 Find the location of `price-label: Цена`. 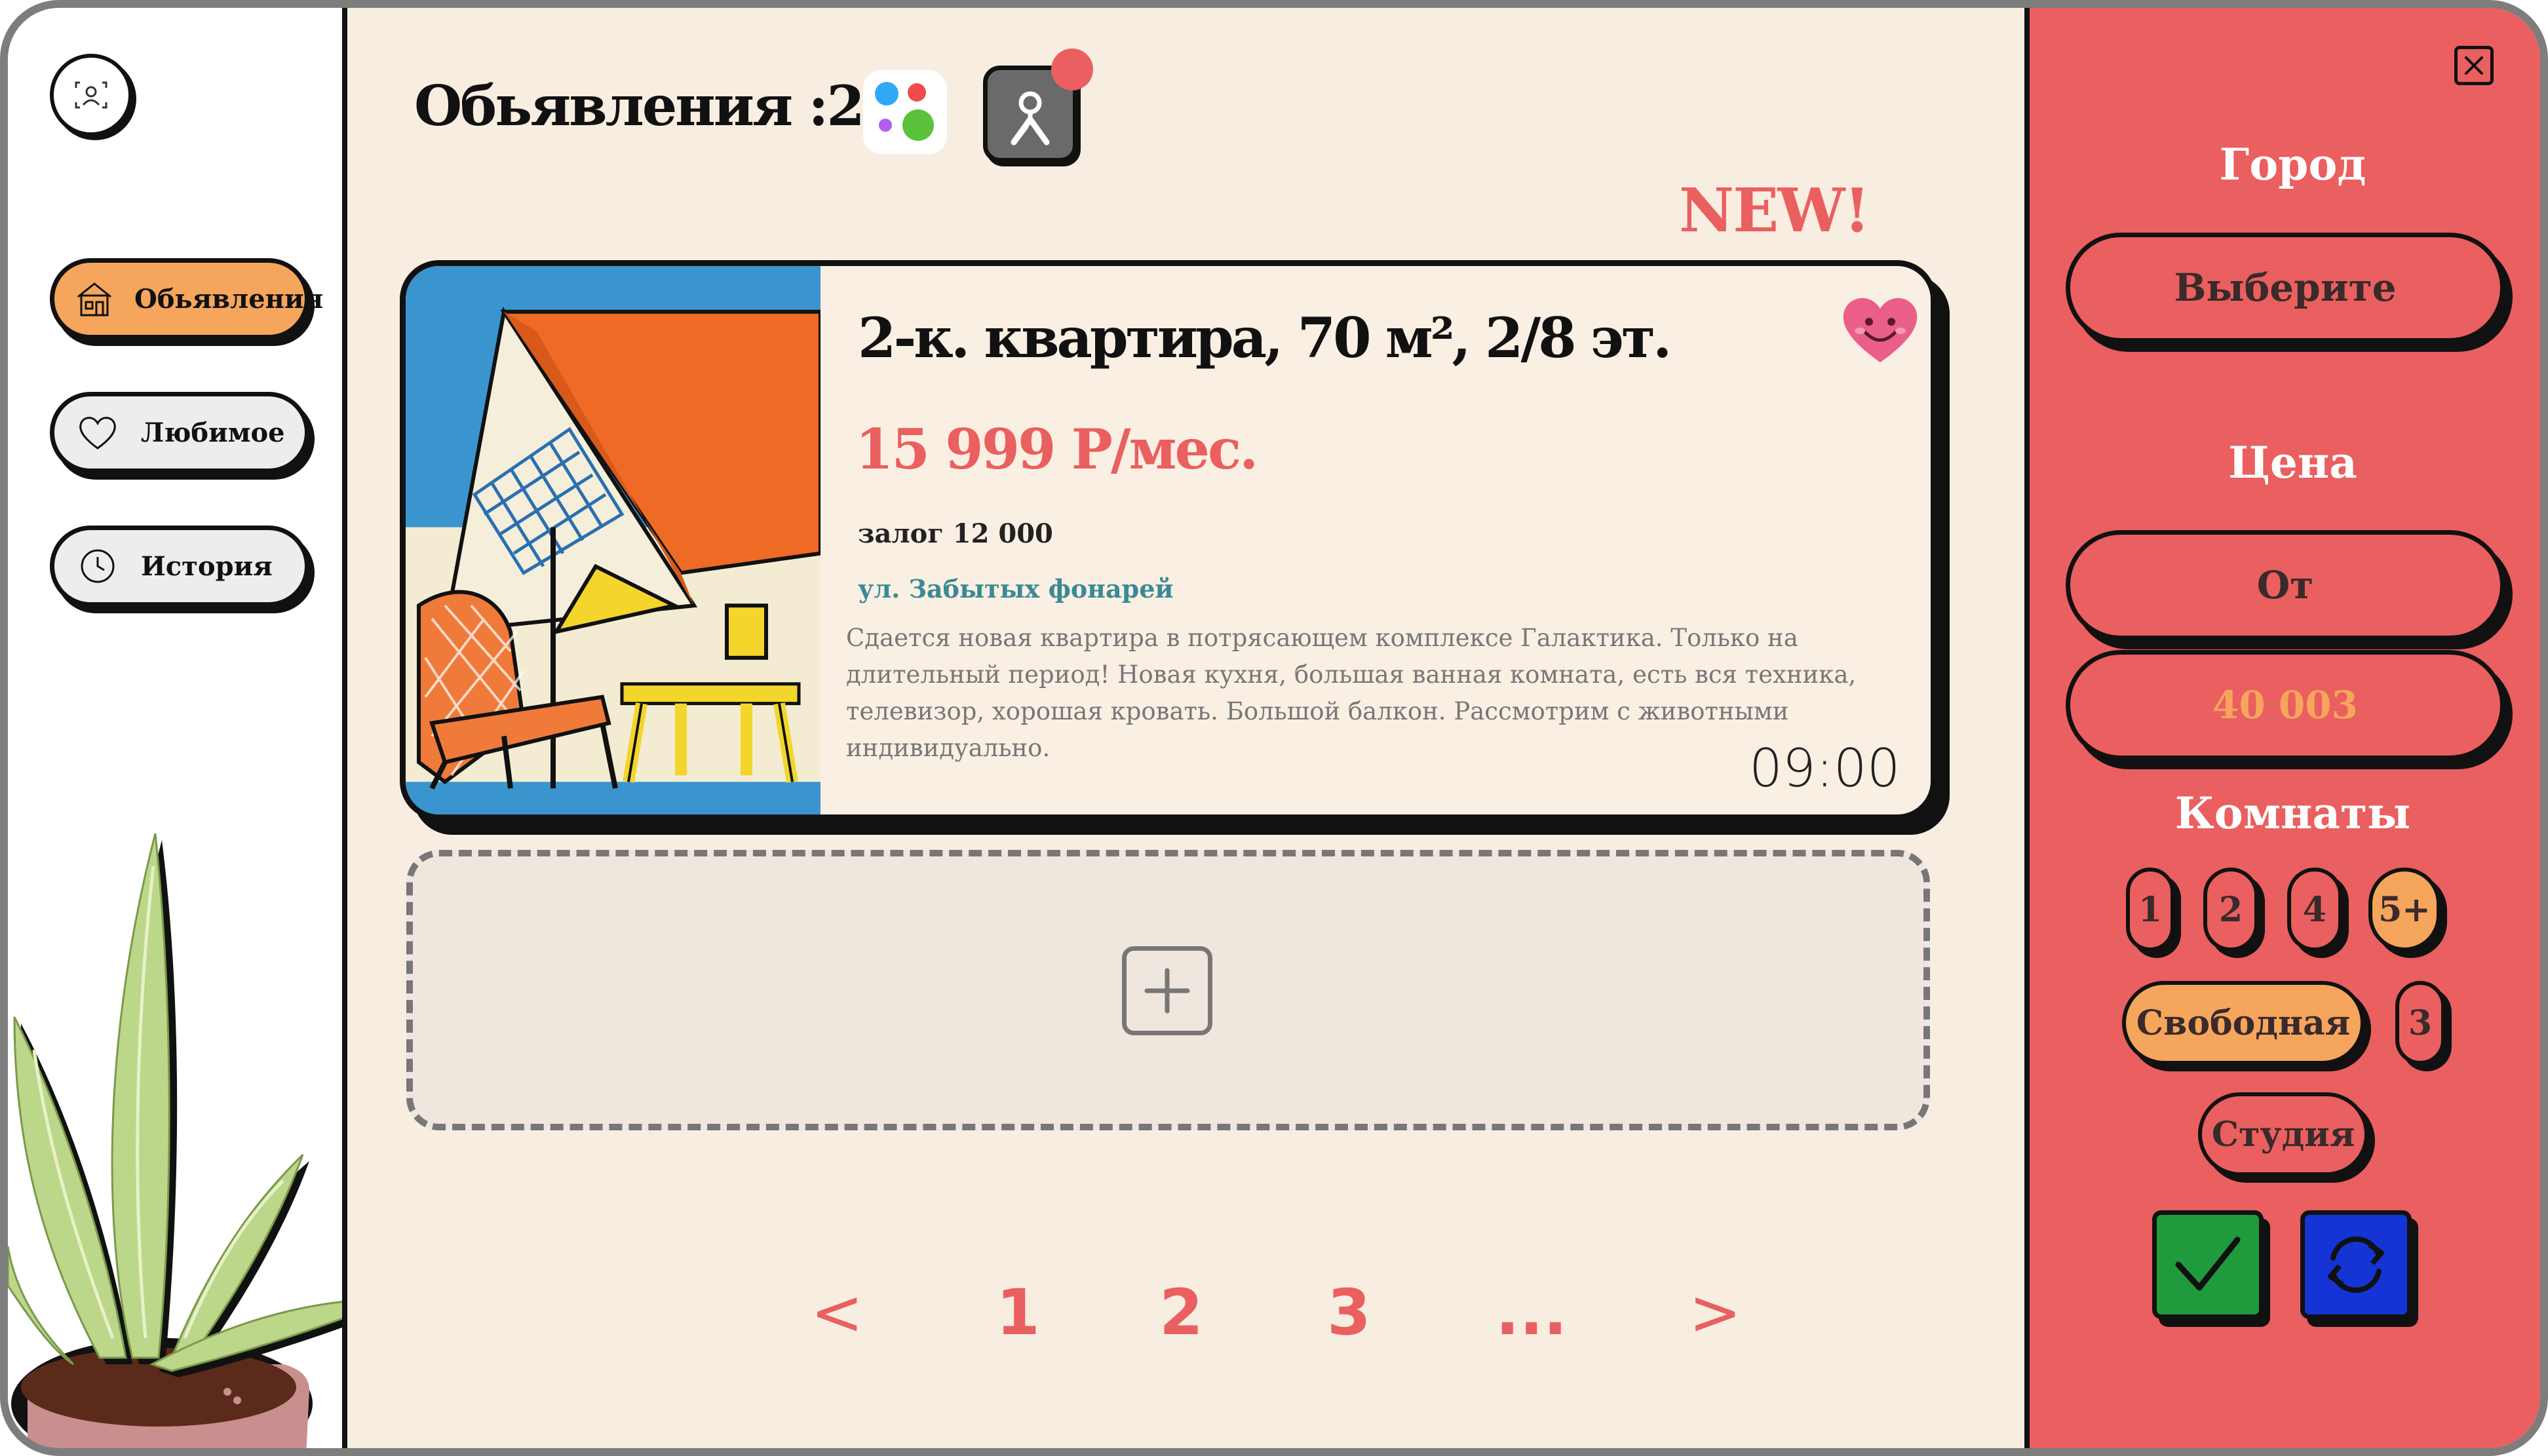

price-label: Цена is located at coordinates (2292, 462).